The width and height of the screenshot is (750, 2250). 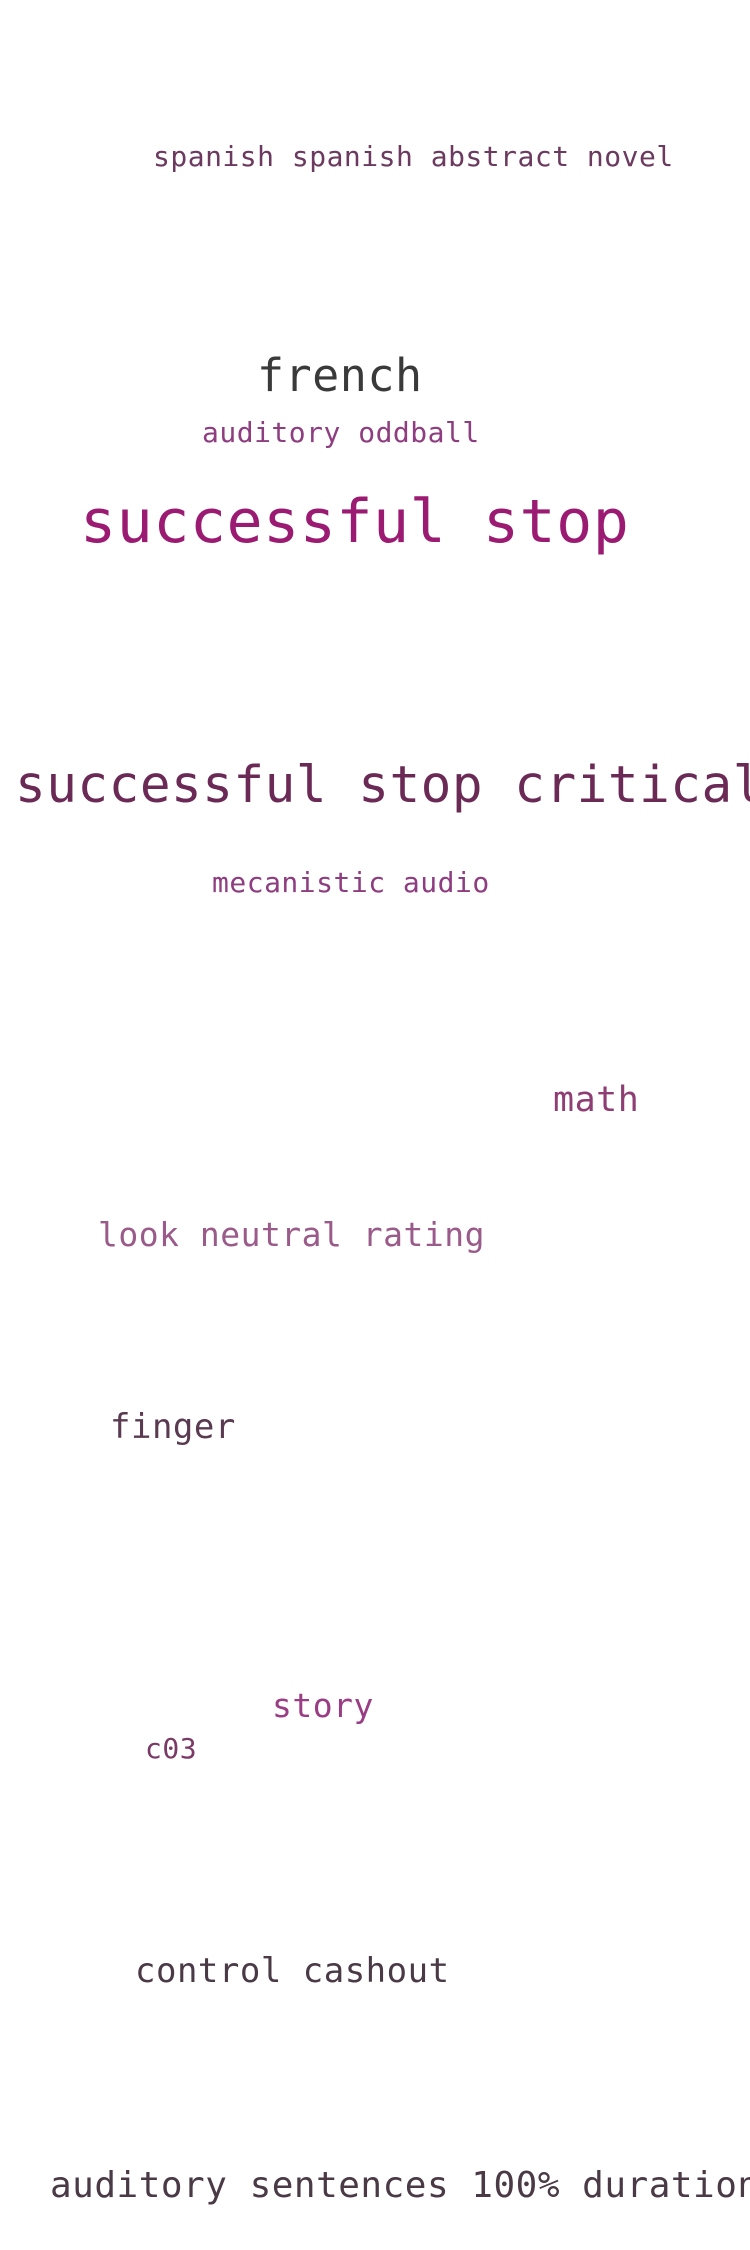 I want to click on word-spanish-spanish-abstract-novel: spanish spanish abstract novel, so click(x=413, y=156).